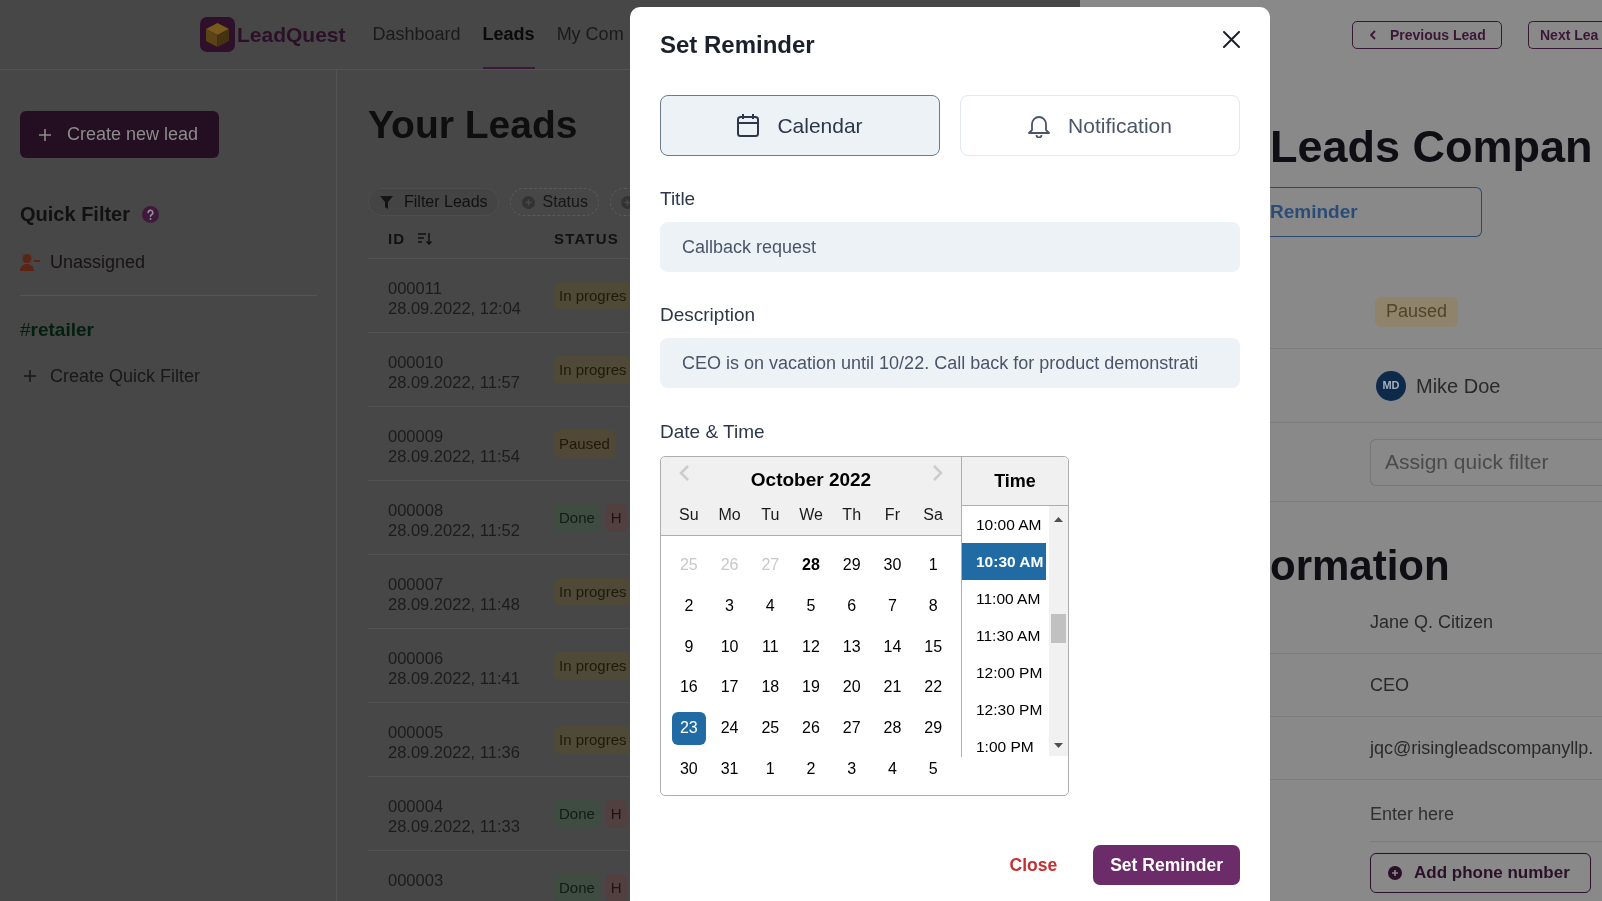  I want to click on calendar-day: 25, so click(770, 728).